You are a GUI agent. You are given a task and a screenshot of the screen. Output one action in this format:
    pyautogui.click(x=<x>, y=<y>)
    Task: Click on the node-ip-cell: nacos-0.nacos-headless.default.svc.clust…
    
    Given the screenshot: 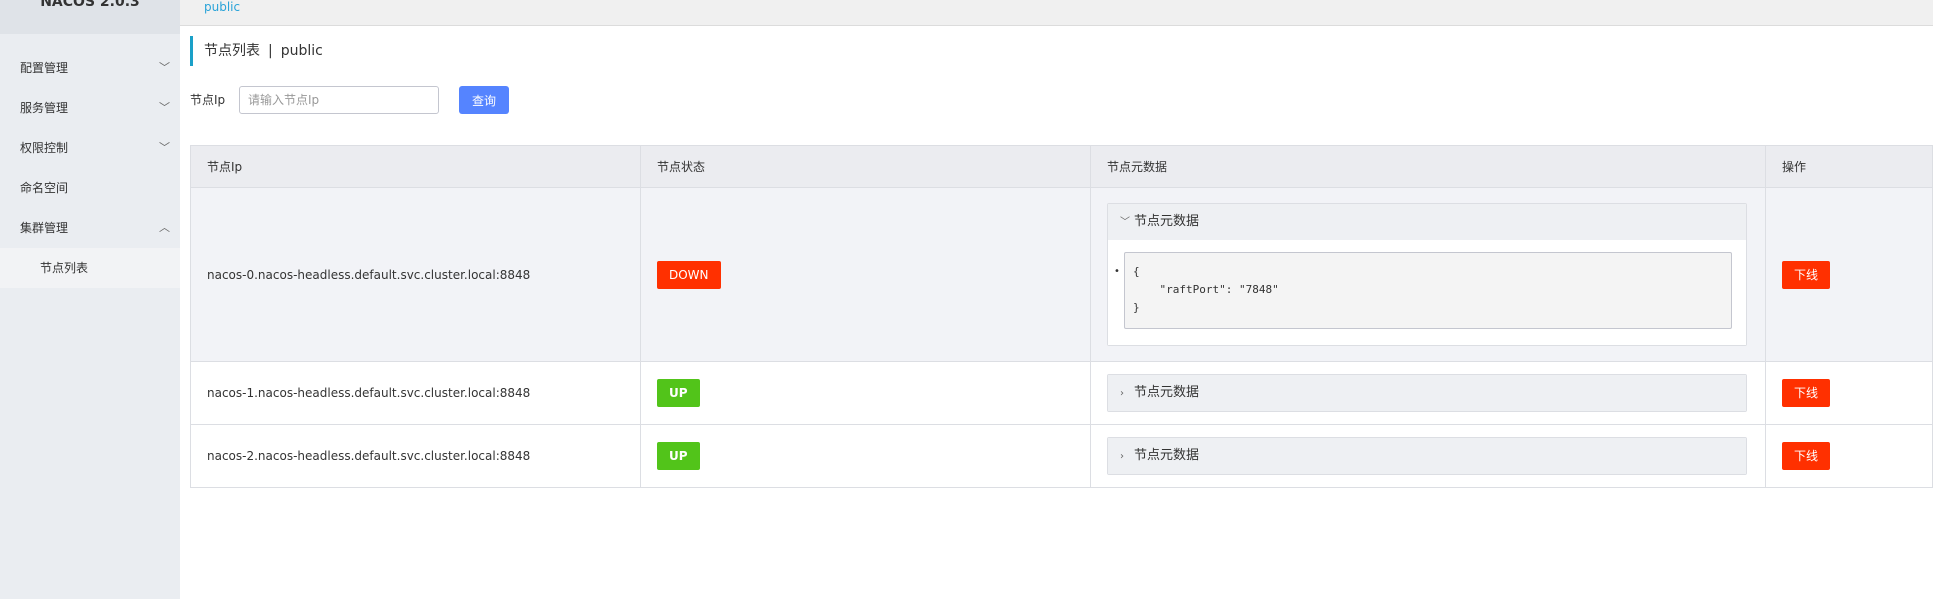 What is the action you would take?
    pyautogui.click(x=415, y=274)
    